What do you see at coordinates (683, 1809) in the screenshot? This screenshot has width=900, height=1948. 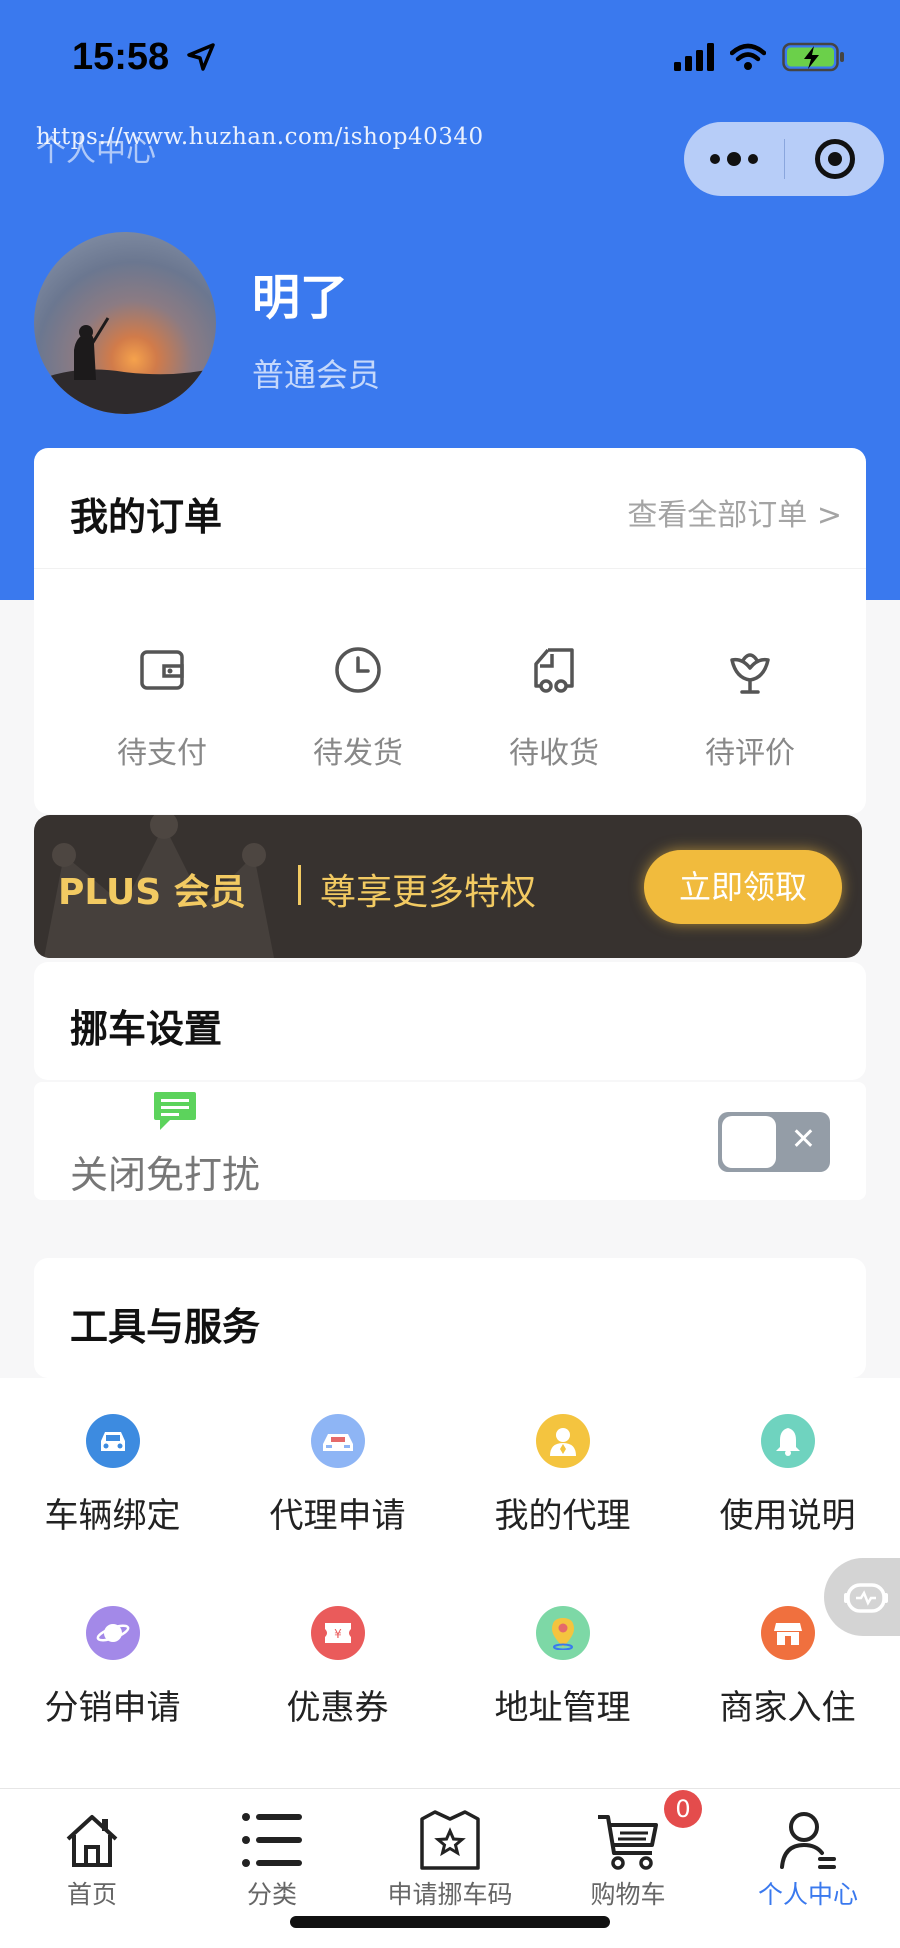 I see `cart-badge: 0` at bounding box center [683, 1809].